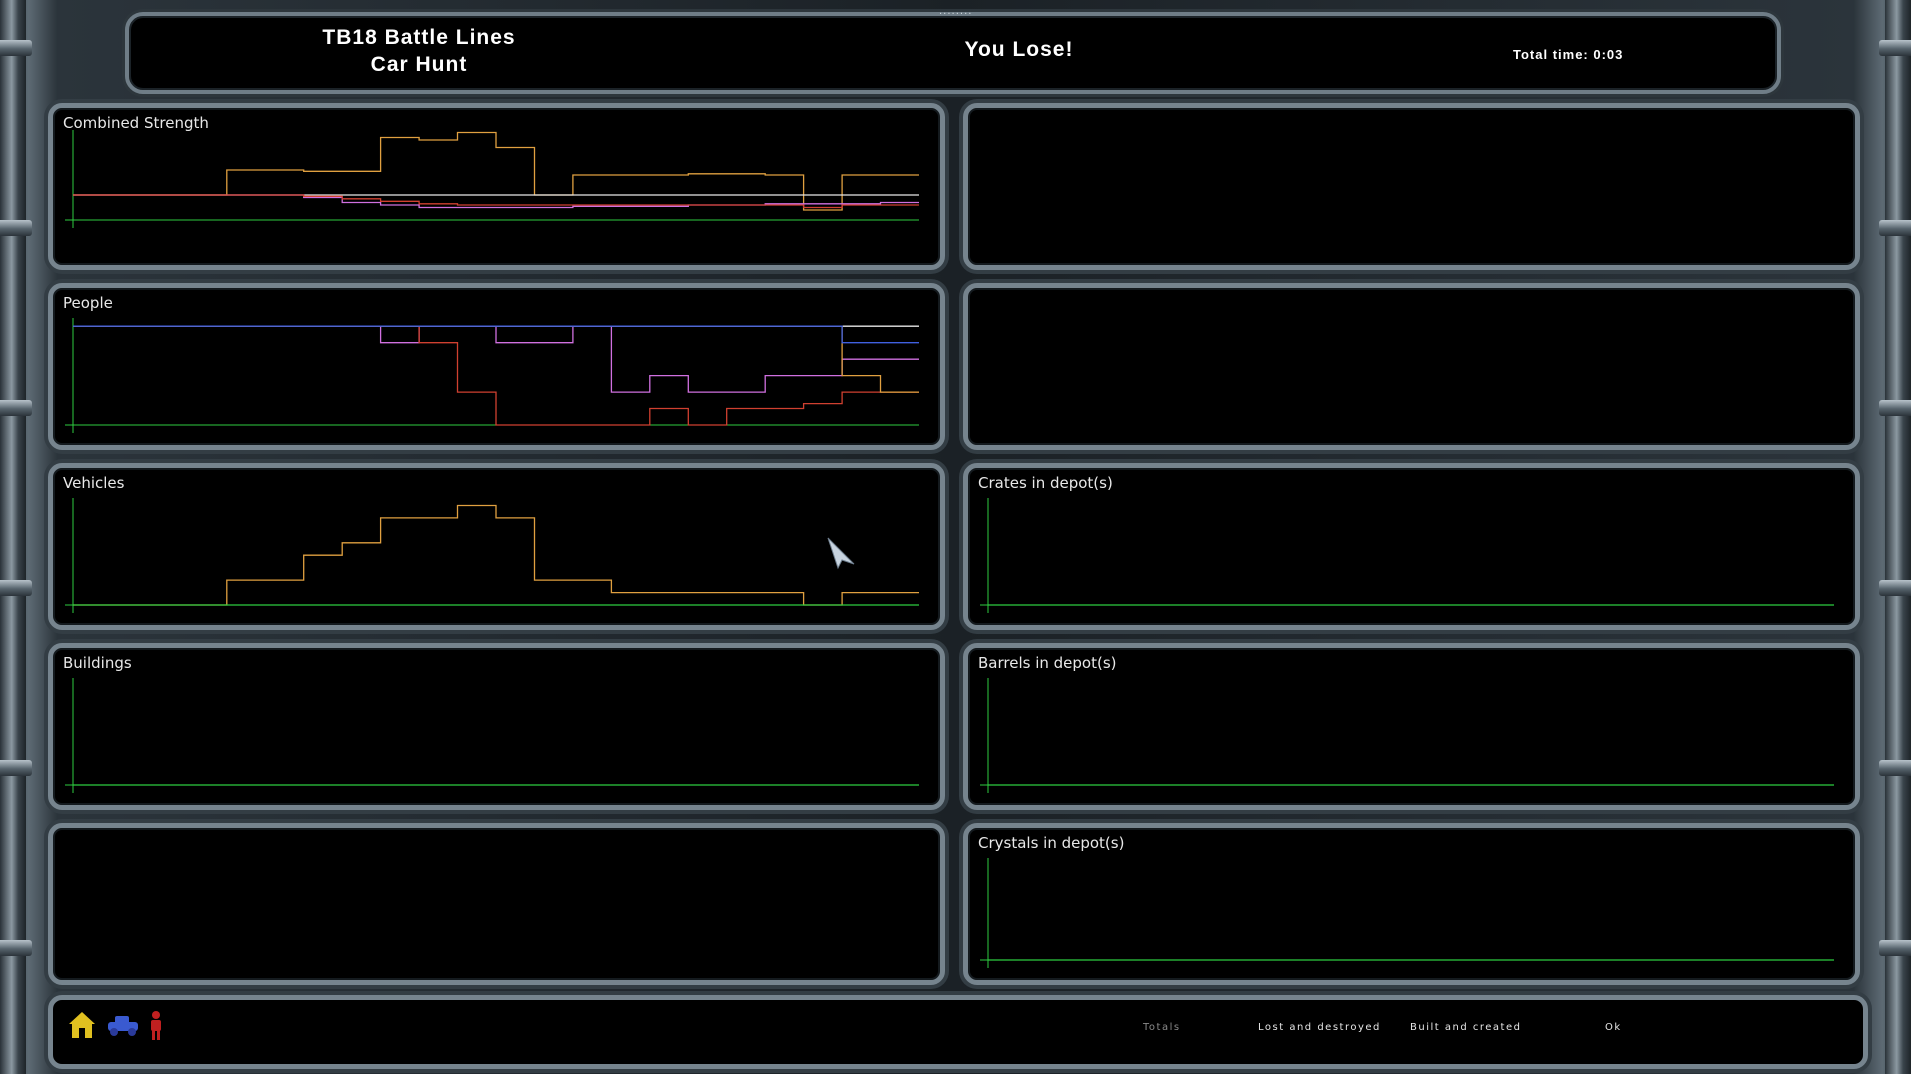 This screenshot has height=1074, width=1911. What do you see at coordinates (841, 553) in the screenshot?
I see `cursor-icon` at bounding box center [841, 553].